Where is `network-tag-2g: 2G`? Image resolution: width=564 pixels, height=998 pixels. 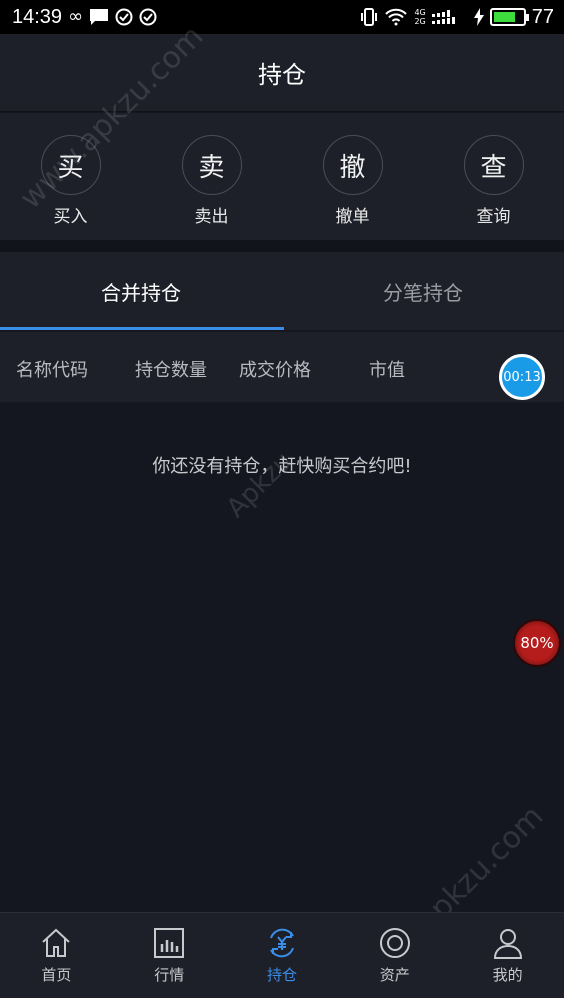 network-tag-2g: 2G is located at coordinates (420, 21).